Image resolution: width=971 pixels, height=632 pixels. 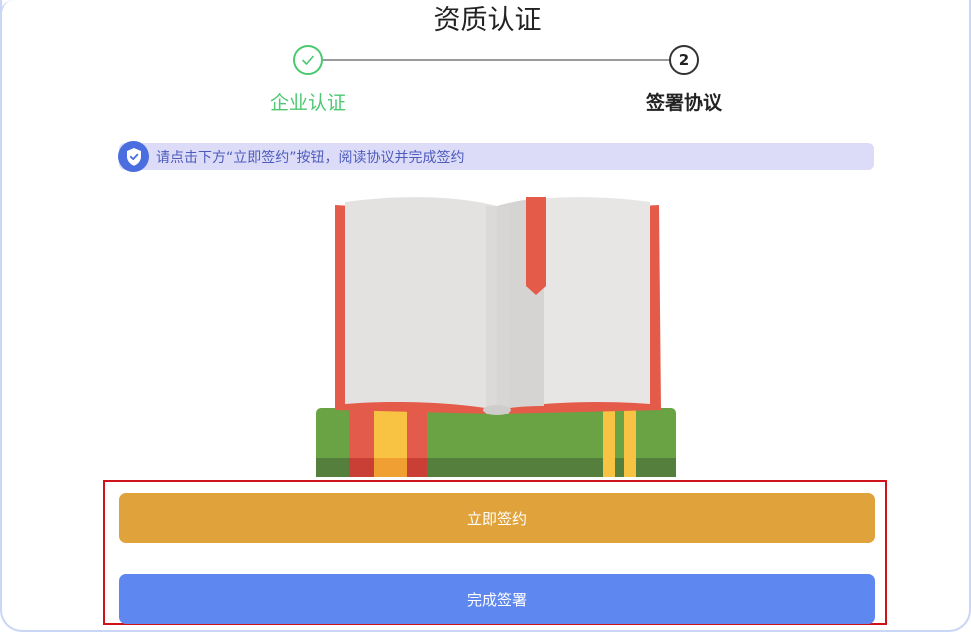 I want to click on finish-signing-button: 完成签署, so click(x=497, y=599).